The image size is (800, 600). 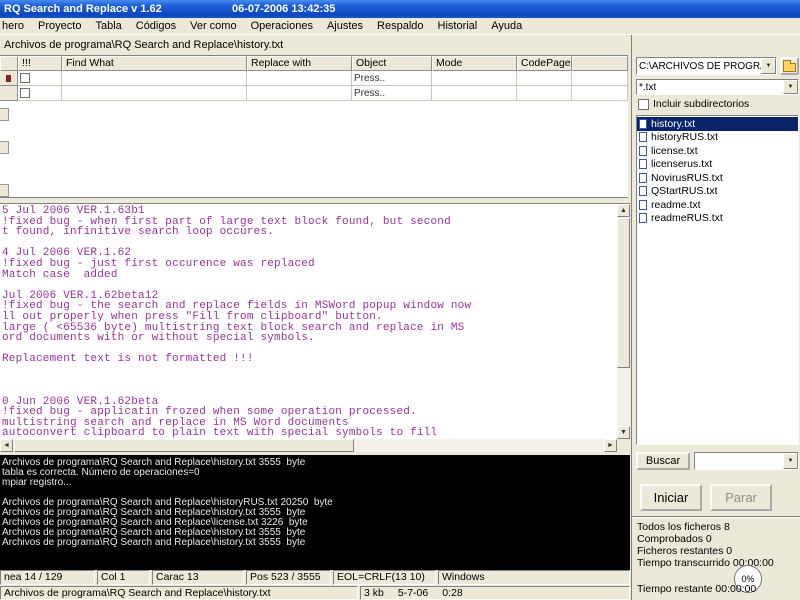 I want to click on header-codepage: CodePage, so click(x=544, y=63).